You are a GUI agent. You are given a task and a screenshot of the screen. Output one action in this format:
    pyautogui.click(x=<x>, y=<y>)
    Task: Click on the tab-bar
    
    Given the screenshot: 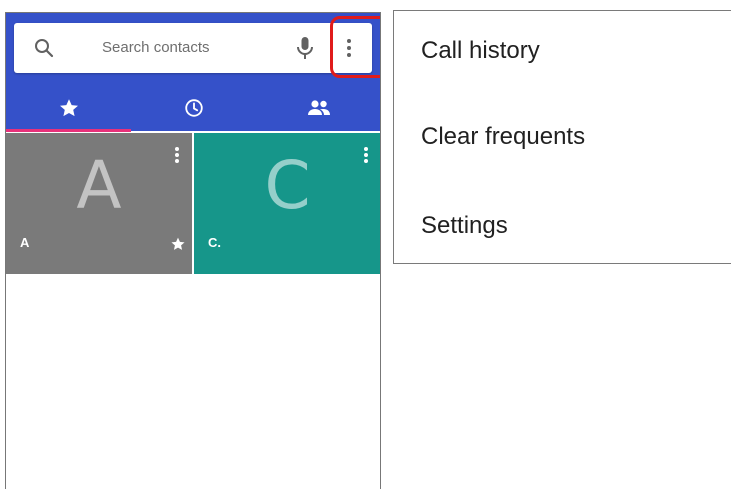 What is the action you would take?
    pyautogui.click(x=193, y=108)
    